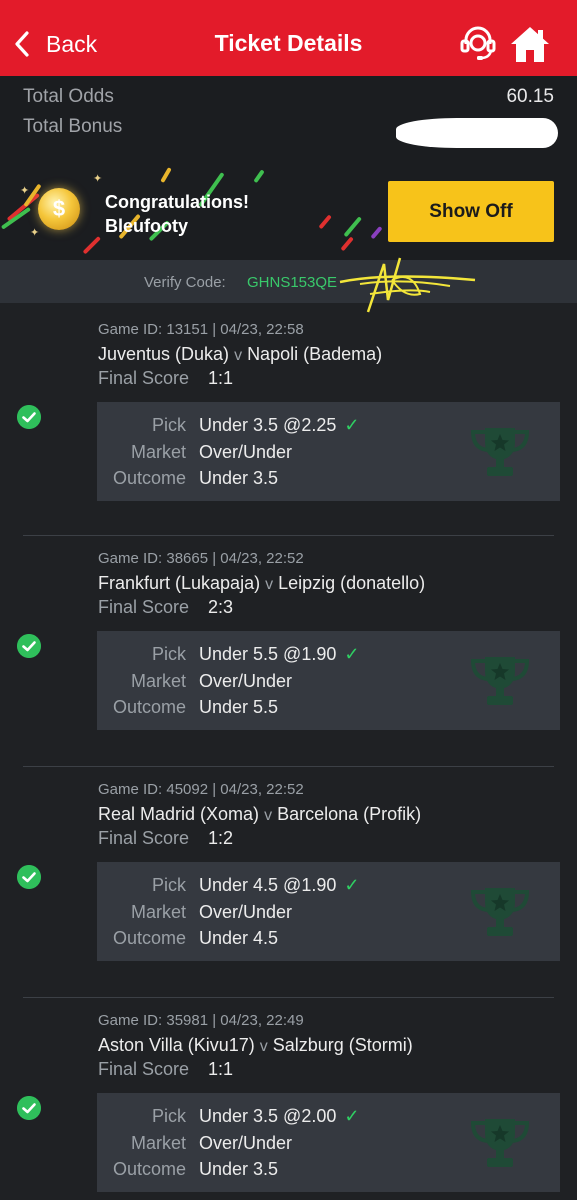 Image resolution: width=577 pixels, height=1200 pixels. Describe the element at coordinates (342, 1045) in the screenshot. I see `away-team: Salzburg (Stormi)` at that location.